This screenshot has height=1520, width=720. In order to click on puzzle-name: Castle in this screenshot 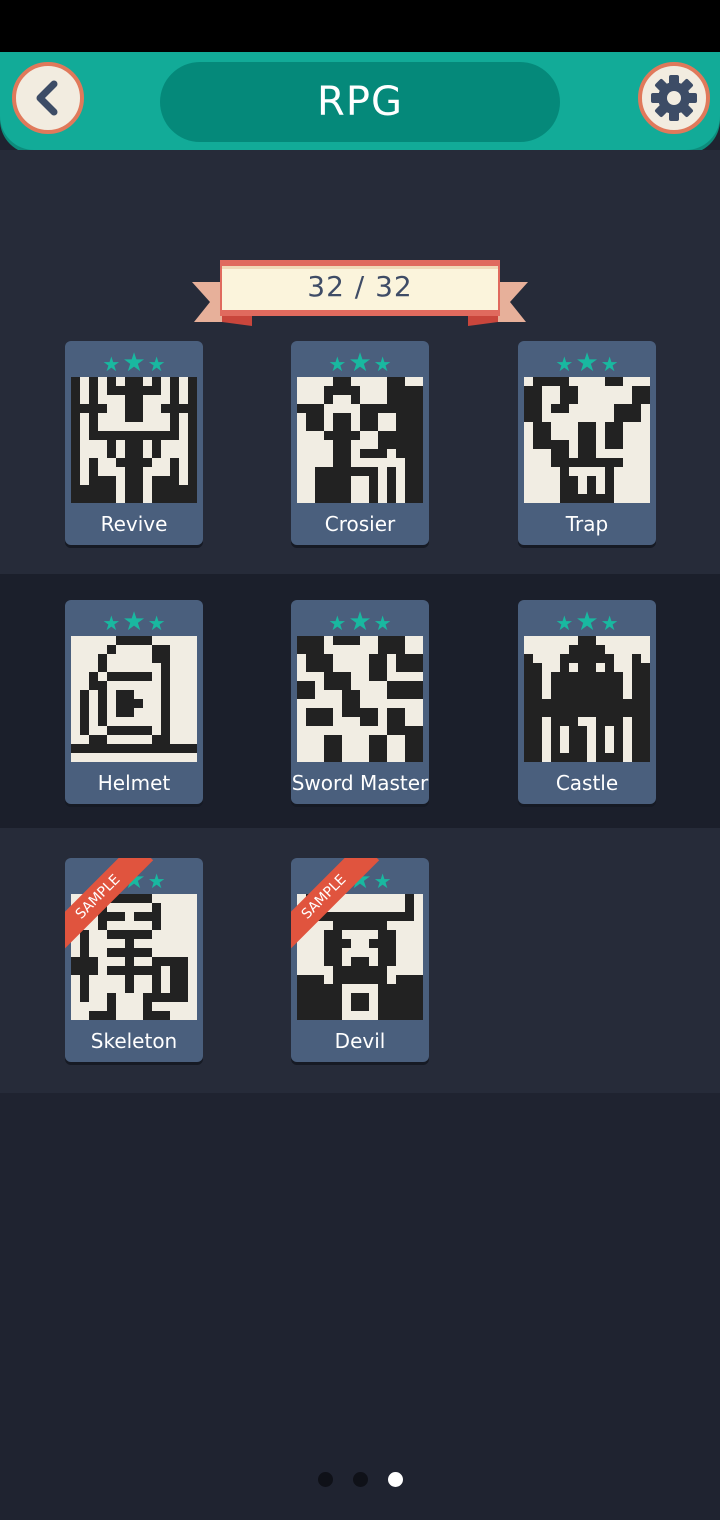, I will do `click(587, 783)`.